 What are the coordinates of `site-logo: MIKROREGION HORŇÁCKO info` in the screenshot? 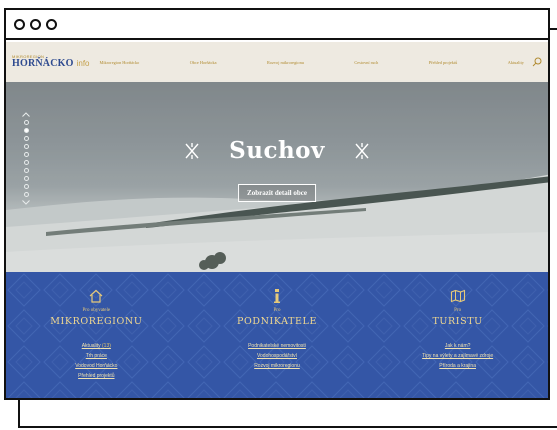 It's located at (51, 62).